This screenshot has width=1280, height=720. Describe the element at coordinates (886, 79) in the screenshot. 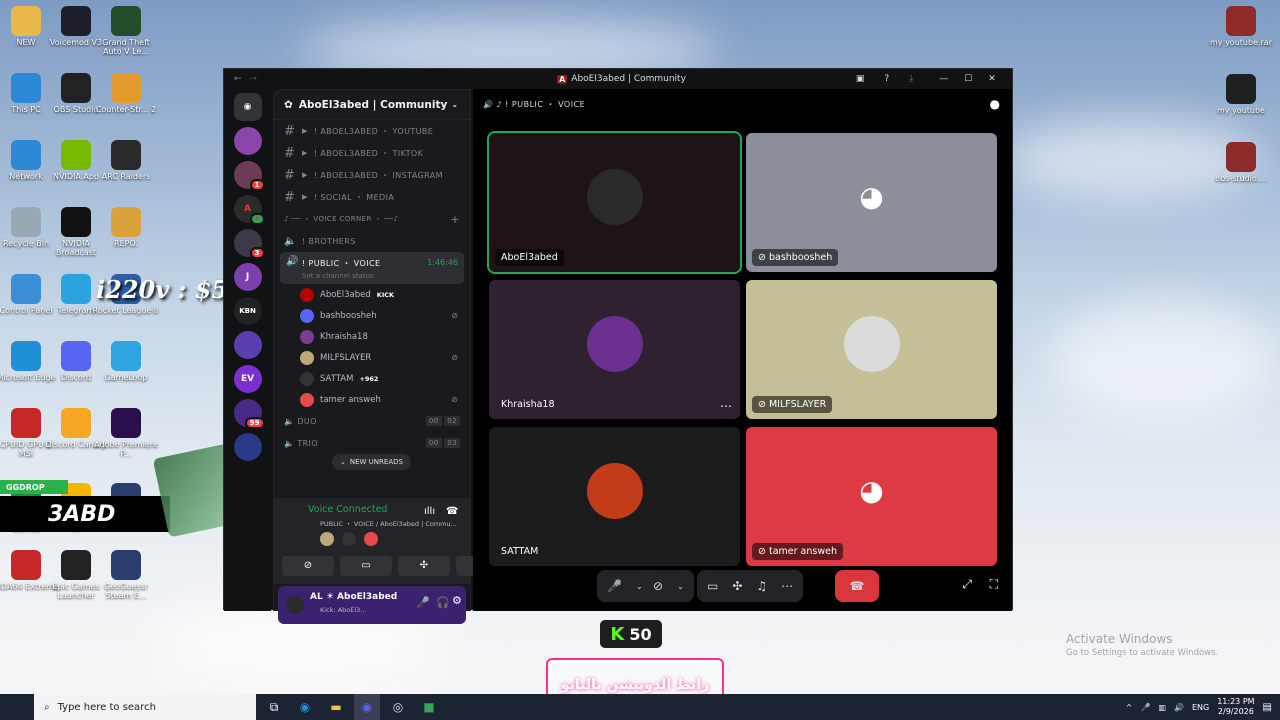

I see `help-icon: ?` at that location.